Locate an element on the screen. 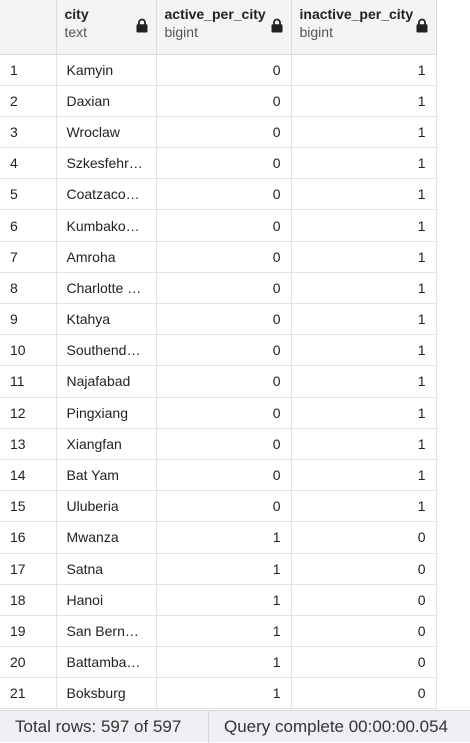 The width and height of the screenshot is (470, 743). table-row: 20 Battamba… 1 0 is located at coordinates (218, 662).